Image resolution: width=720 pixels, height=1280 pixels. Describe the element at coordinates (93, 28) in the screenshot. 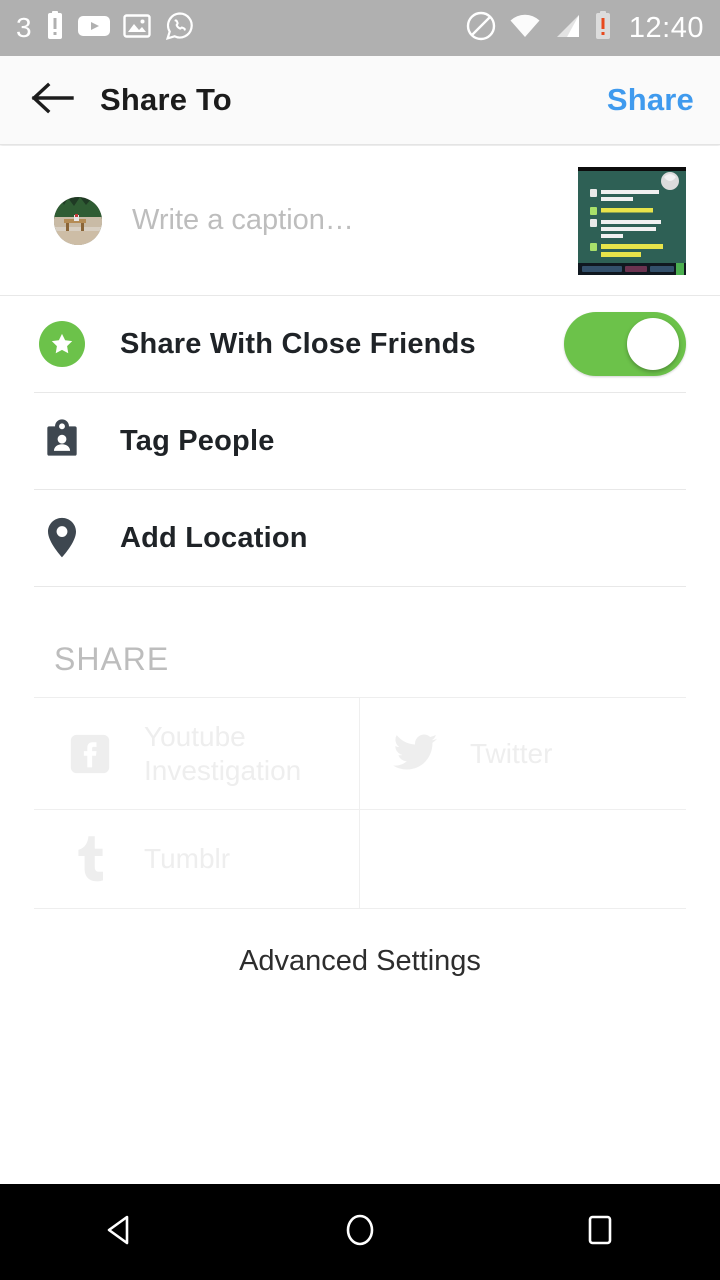

I see `youtube-icon` at that location.